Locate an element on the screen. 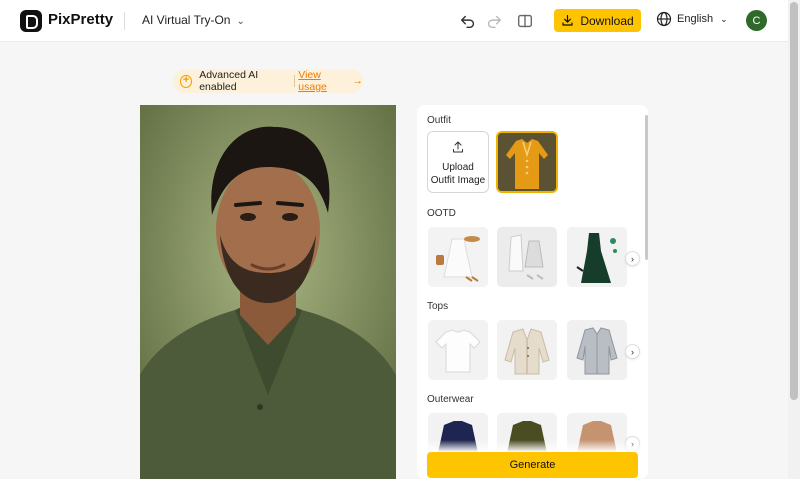  upload-label-line1: Upload is located at coordinates (458, 167).